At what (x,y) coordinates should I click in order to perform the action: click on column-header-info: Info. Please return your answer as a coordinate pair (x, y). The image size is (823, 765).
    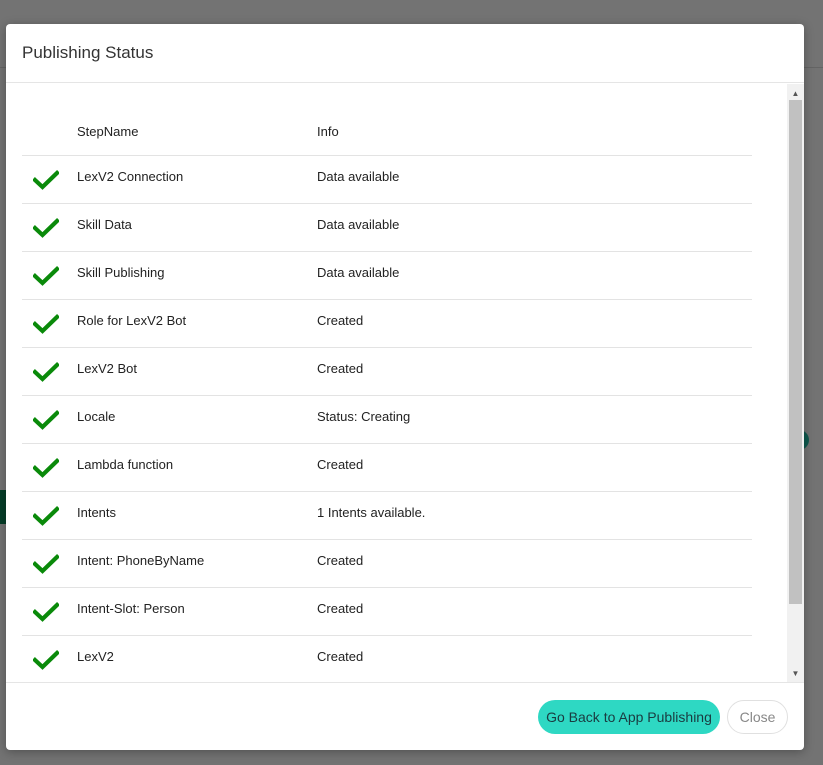
    Looking at the image, I should click on (328, 131).